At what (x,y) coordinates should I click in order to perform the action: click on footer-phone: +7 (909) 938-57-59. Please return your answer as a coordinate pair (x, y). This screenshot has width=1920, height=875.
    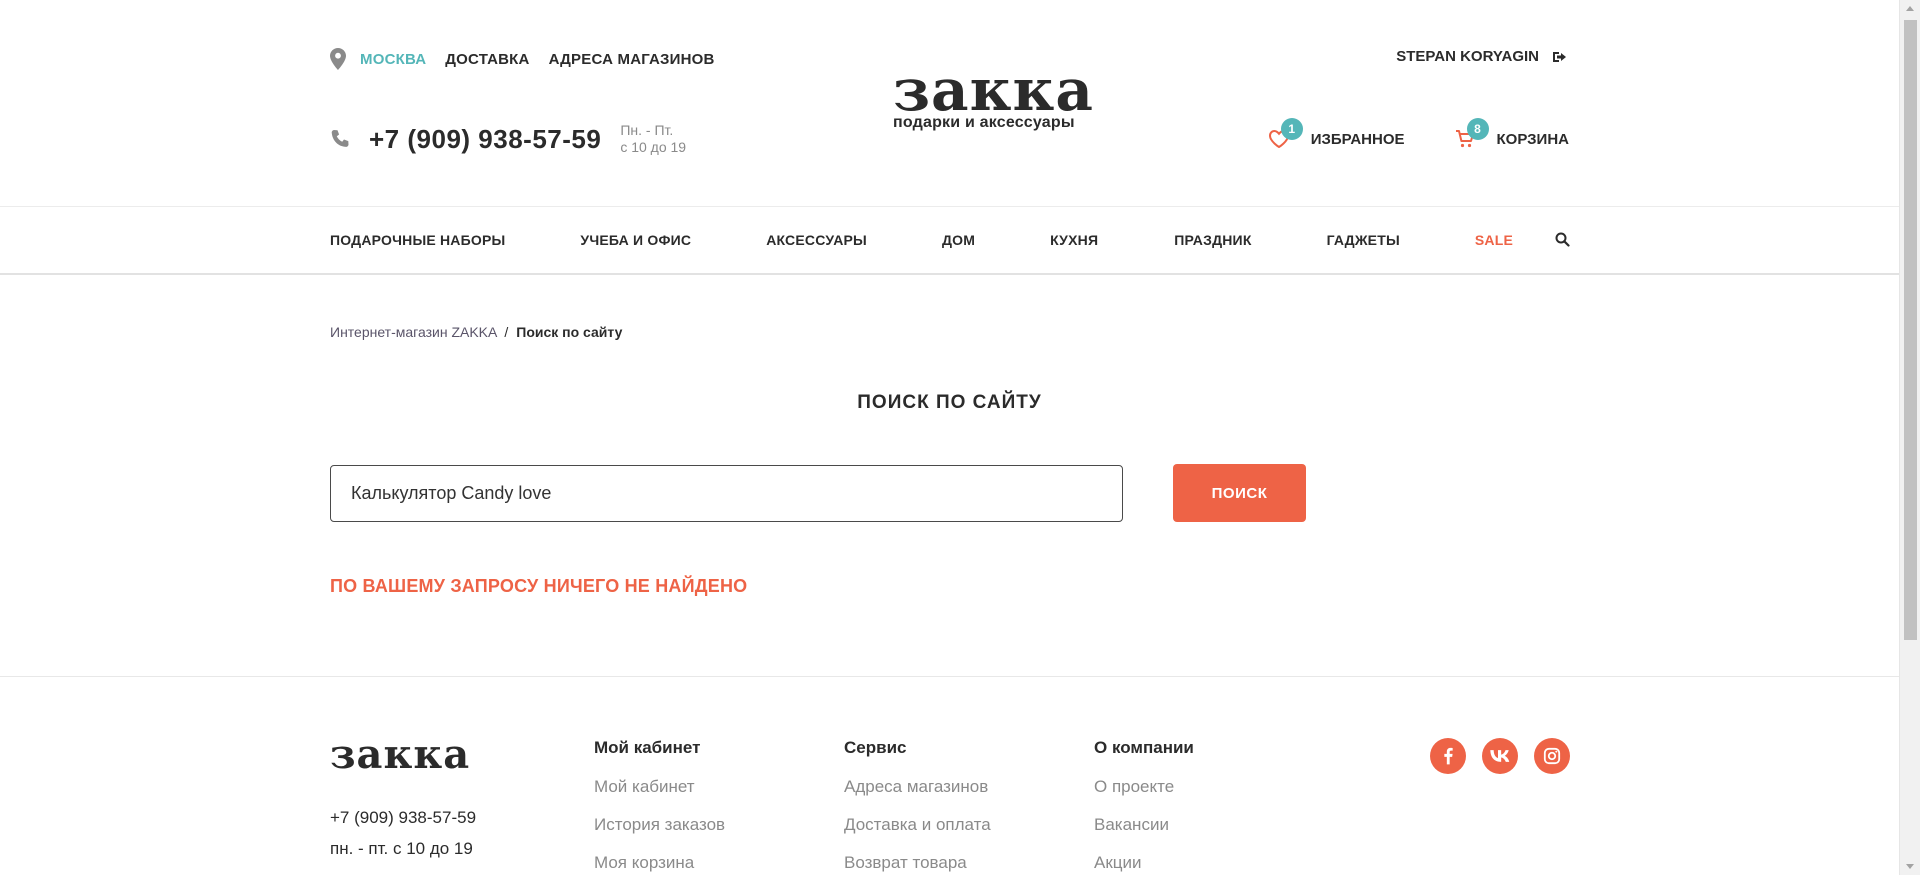
    Looking at the image, I should click on (403, 818).